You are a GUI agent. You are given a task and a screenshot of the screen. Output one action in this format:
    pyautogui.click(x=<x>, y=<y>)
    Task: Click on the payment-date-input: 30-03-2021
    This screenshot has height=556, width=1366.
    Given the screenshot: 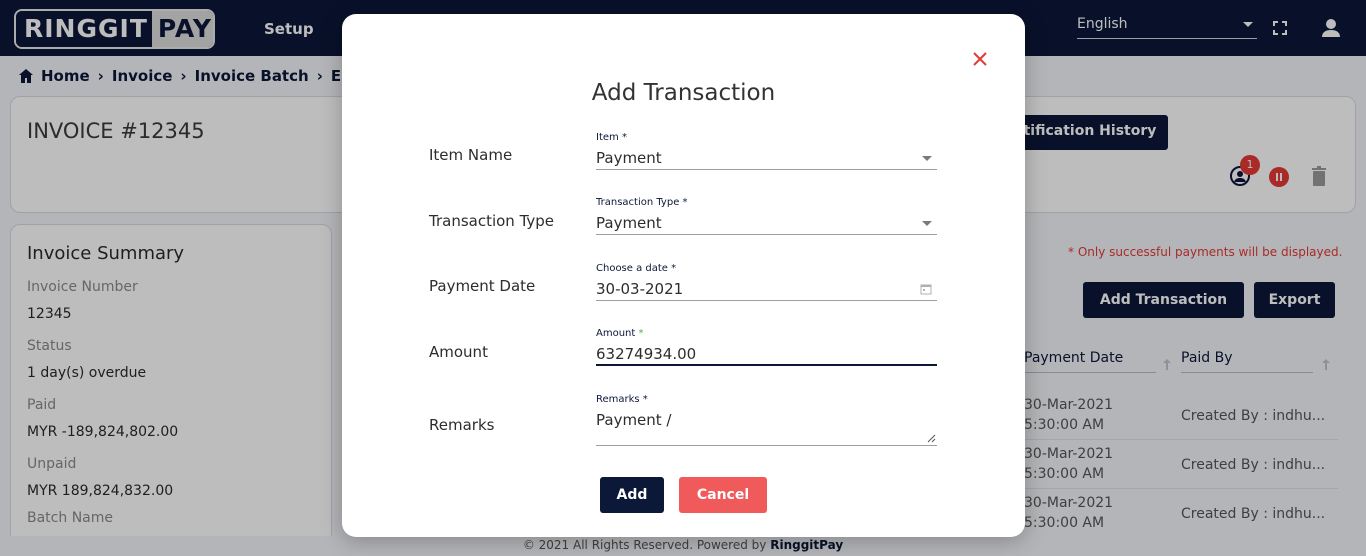 What is the action you would take?
    pyautogui.click(x=766, y=289)
    